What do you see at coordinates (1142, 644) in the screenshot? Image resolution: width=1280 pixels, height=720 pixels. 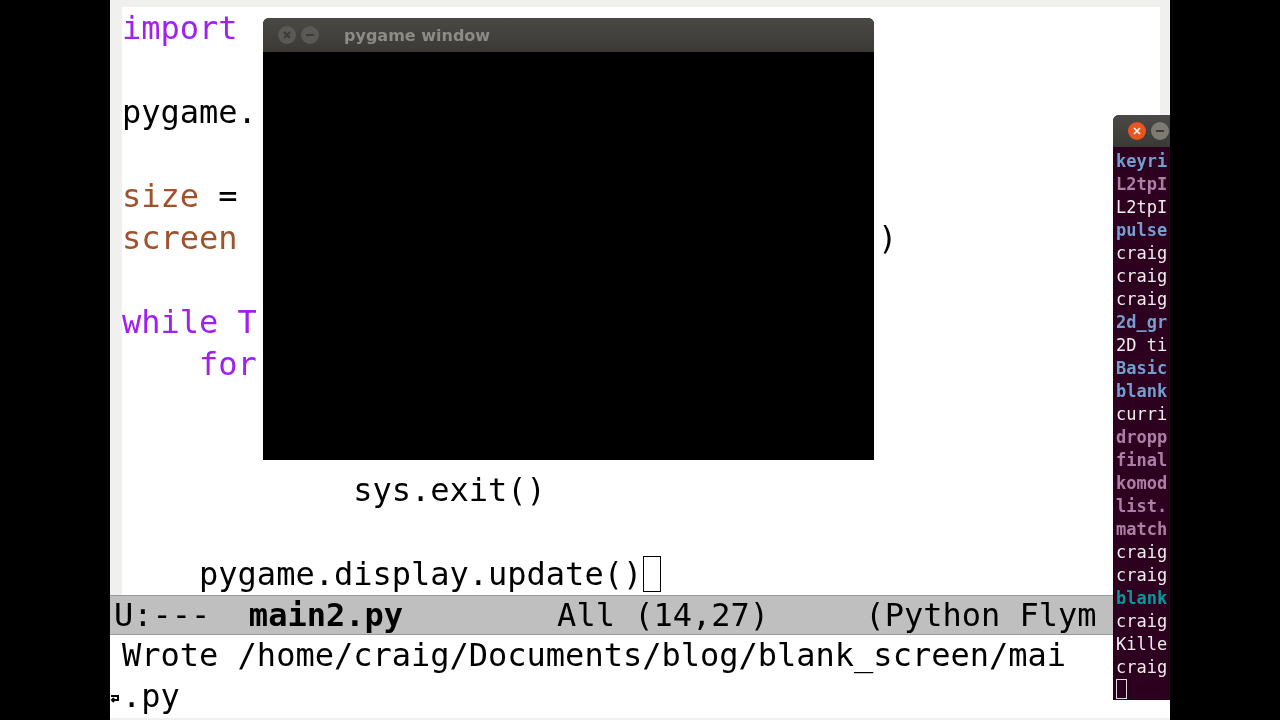 I see `terminal-line: Kille` at bounding box center [1142, 644].